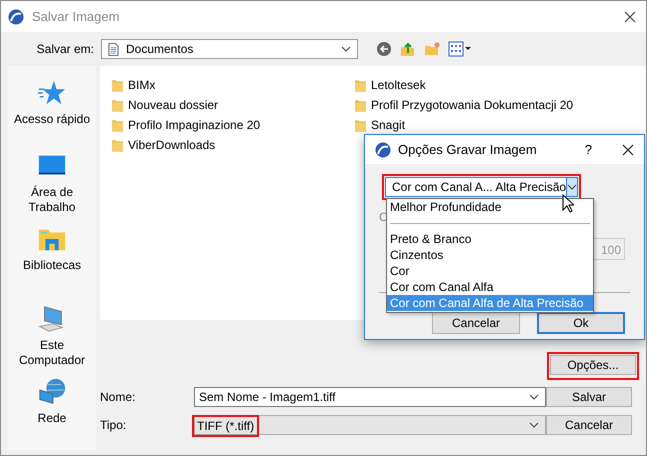 Image resolution: width=647 pixels, height=456 pixels. I want to click on place-item: Bibliotecas, so click(52, 261).